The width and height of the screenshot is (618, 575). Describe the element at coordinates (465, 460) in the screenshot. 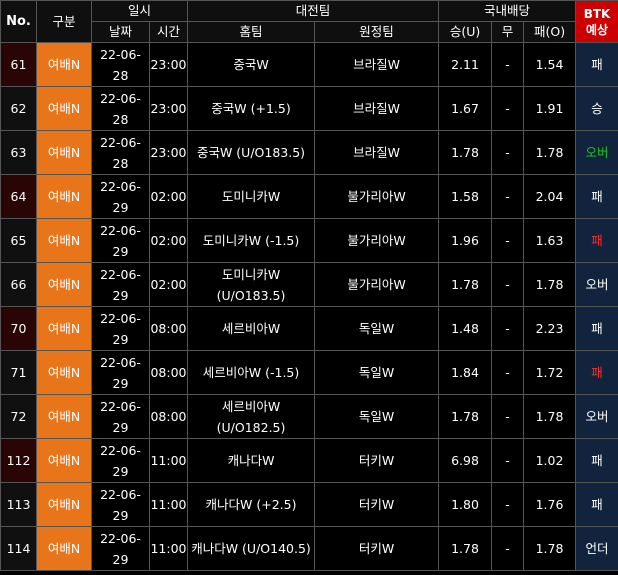

I see `row-odds-win: 6.98` at that location.